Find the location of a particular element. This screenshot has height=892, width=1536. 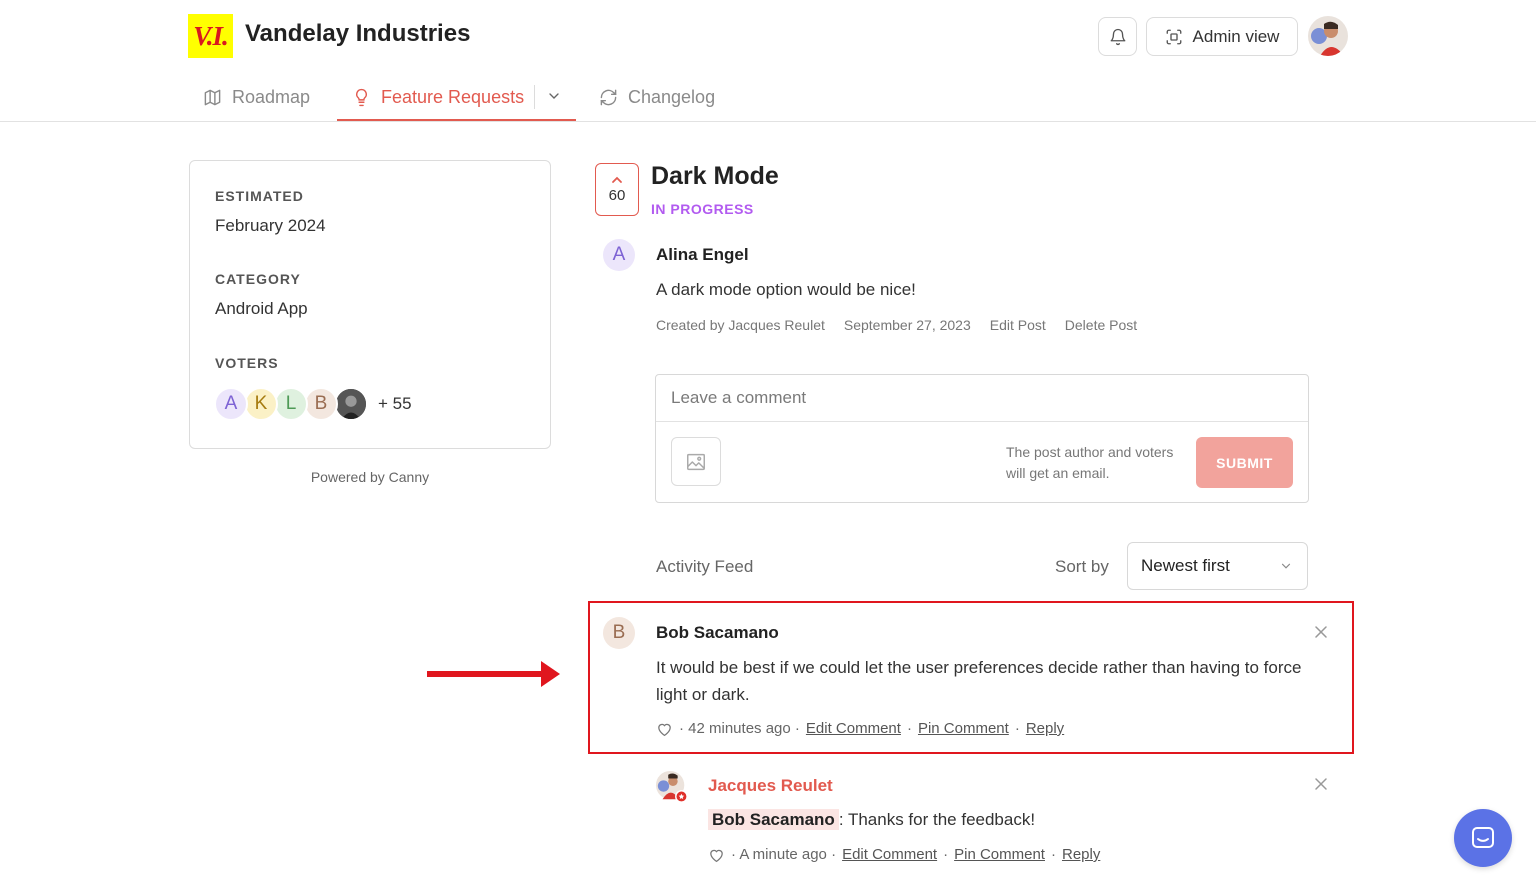

status-badge: IN PROGRESS is located at coordinates (702, 209).